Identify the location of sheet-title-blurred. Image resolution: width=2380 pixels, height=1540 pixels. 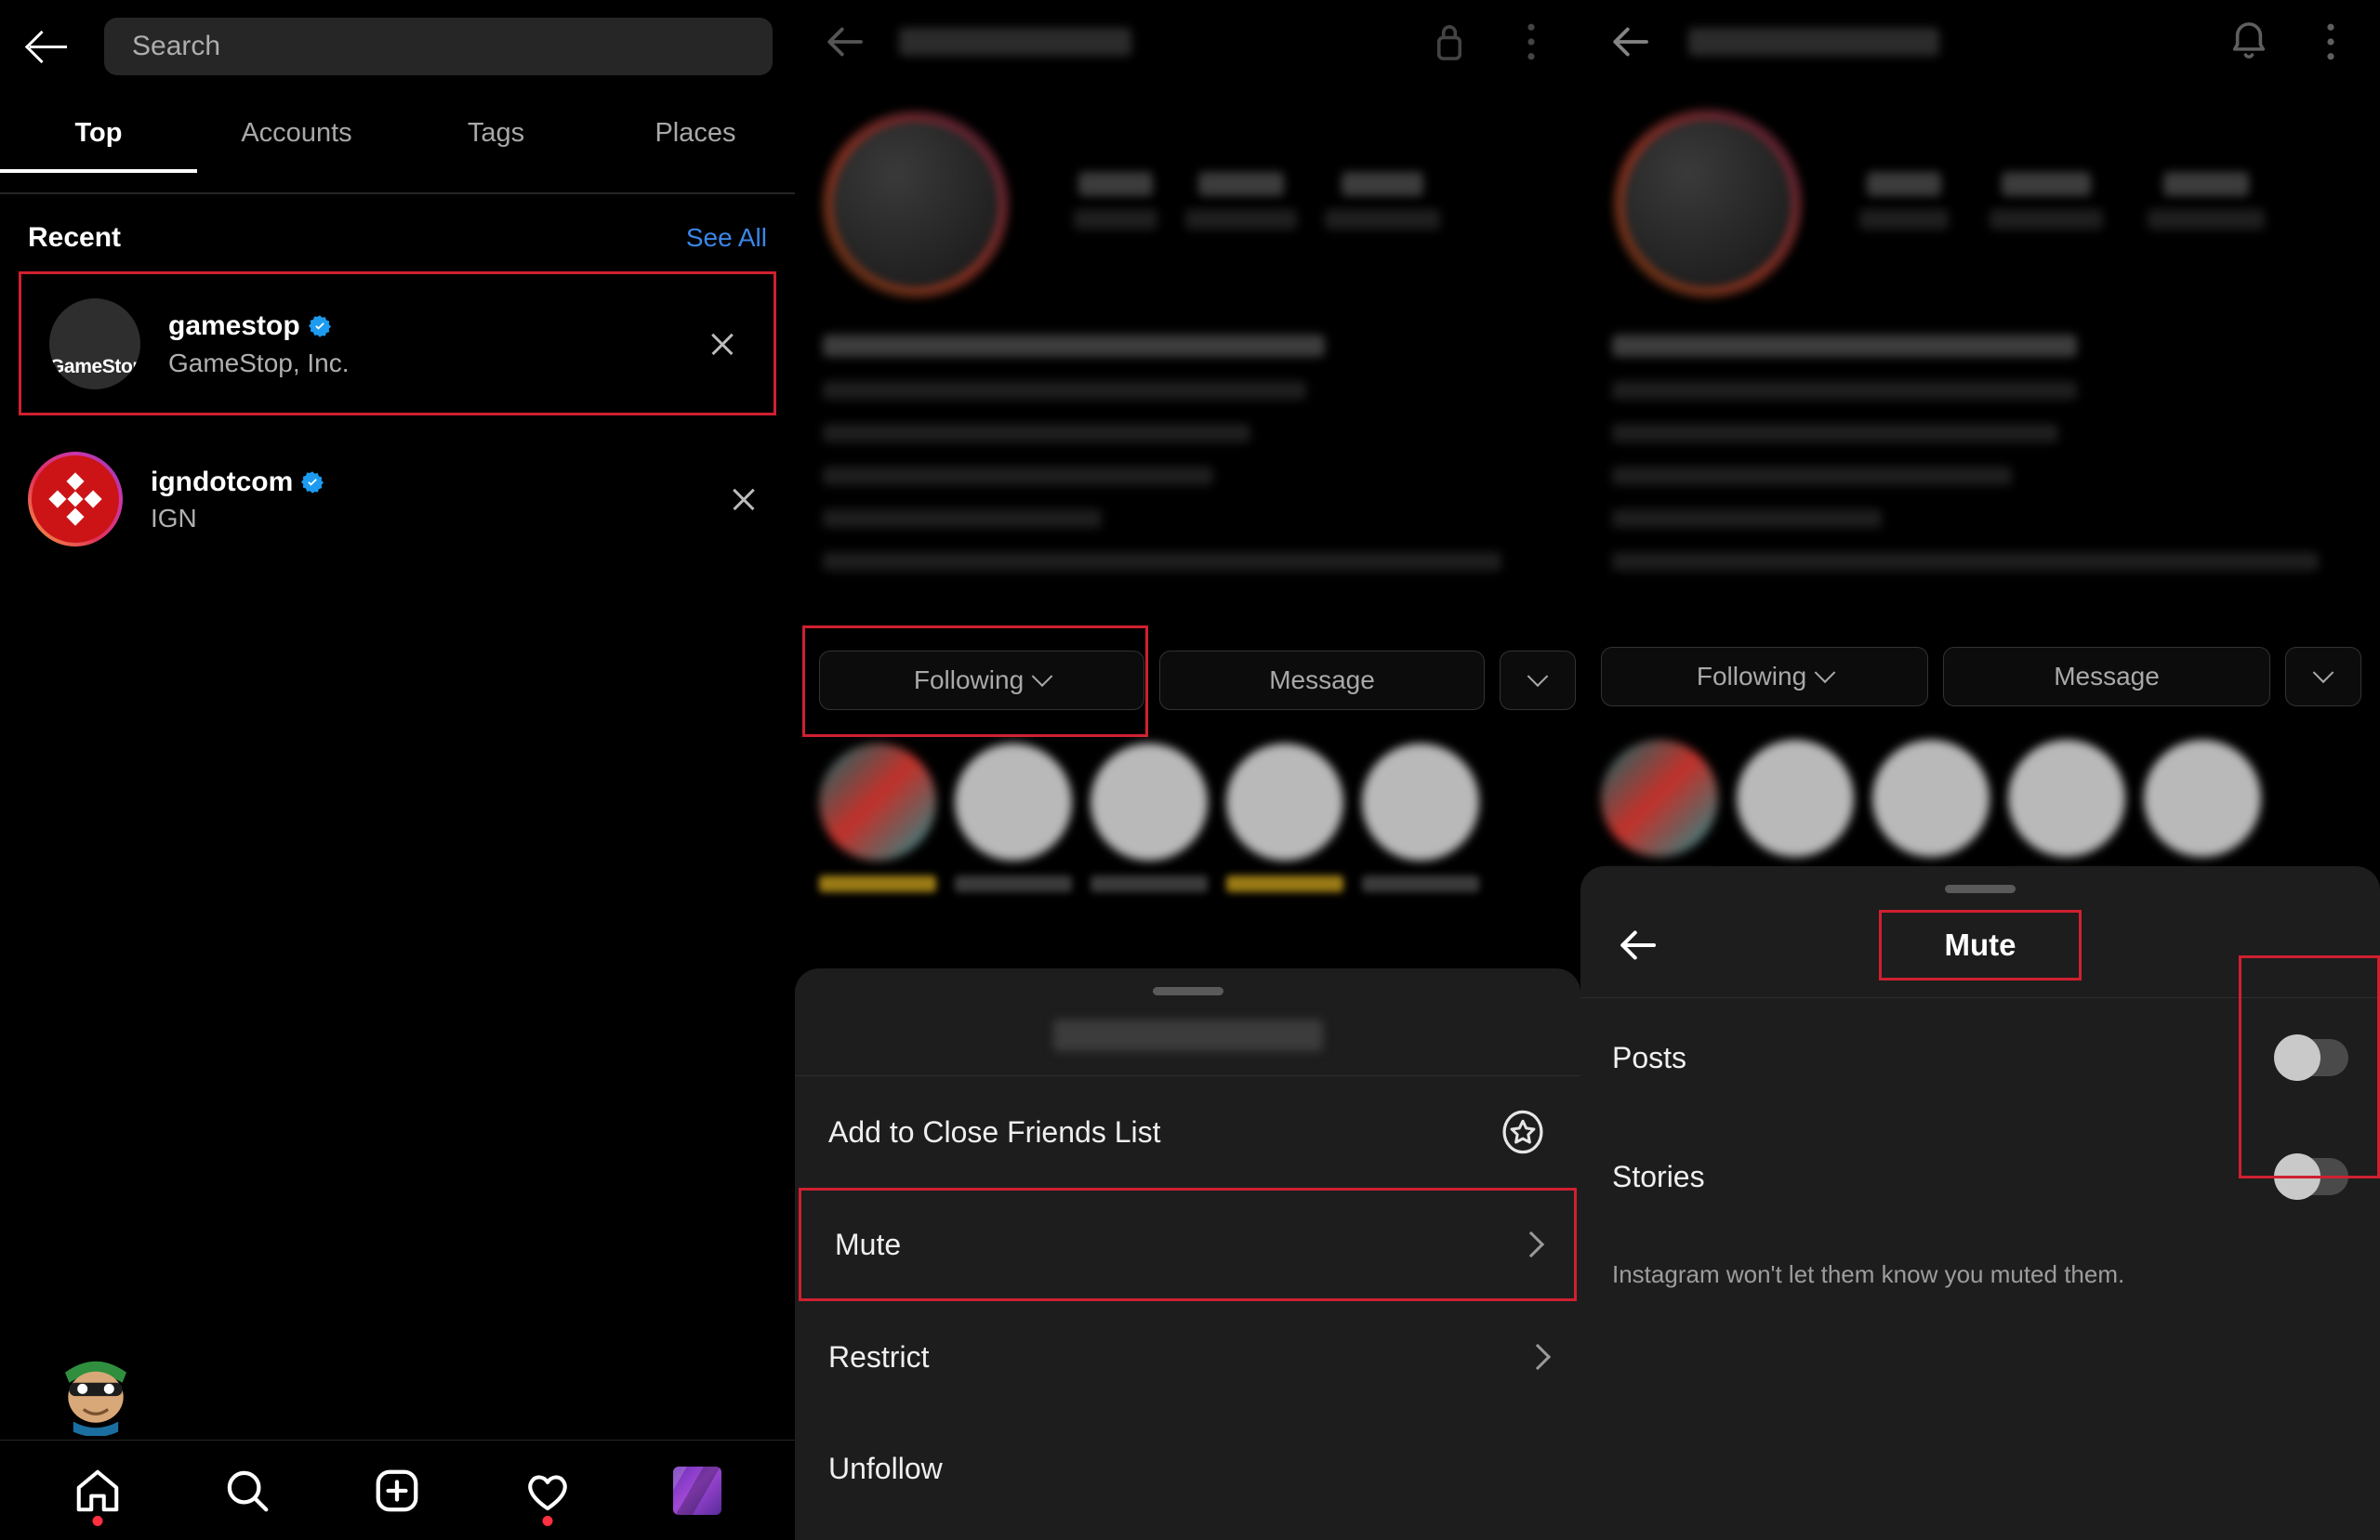
(1187, 1035).